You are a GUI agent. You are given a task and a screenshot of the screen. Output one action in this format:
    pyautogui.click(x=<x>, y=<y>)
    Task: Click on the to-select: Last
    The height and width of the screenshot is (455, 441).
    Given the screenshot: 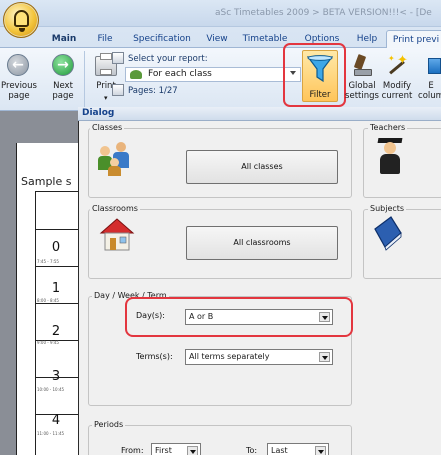 What is the action you would take?
    pyautogui.click(x=298, y=449)
    